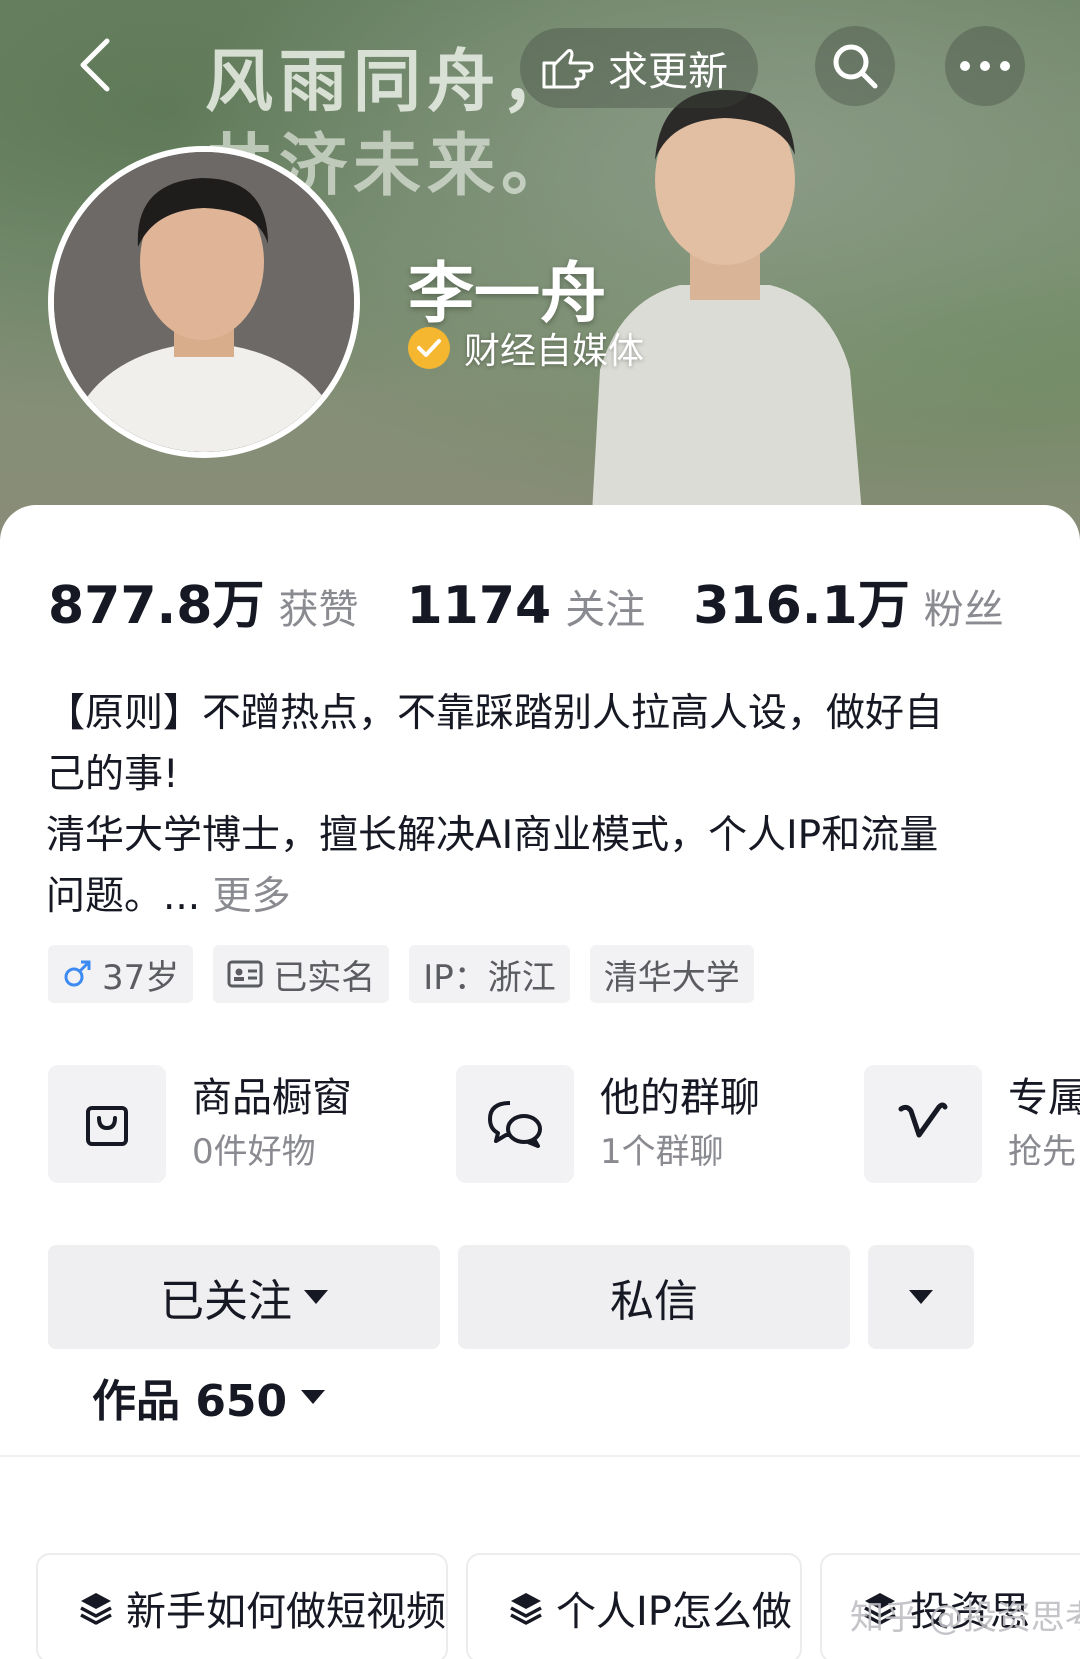  I want to click on verification-label: 财经自媒体, so click(554, 351).